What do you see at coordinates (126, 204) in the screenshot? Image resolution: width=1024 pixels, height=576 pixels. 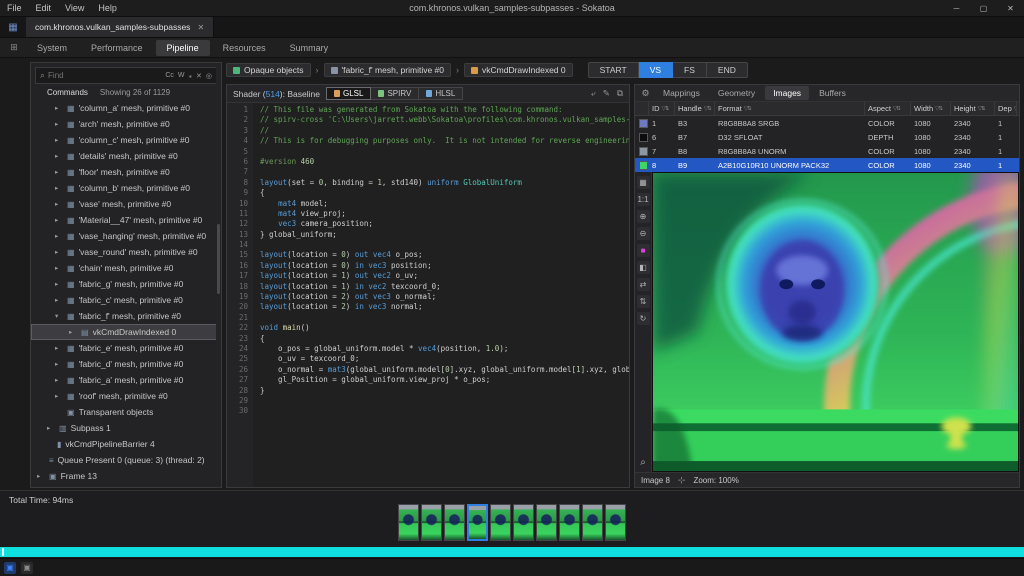 I see `tree-item: ▸ ▦'vase' mesh, primitive #0` at bounding box center [126, 204].